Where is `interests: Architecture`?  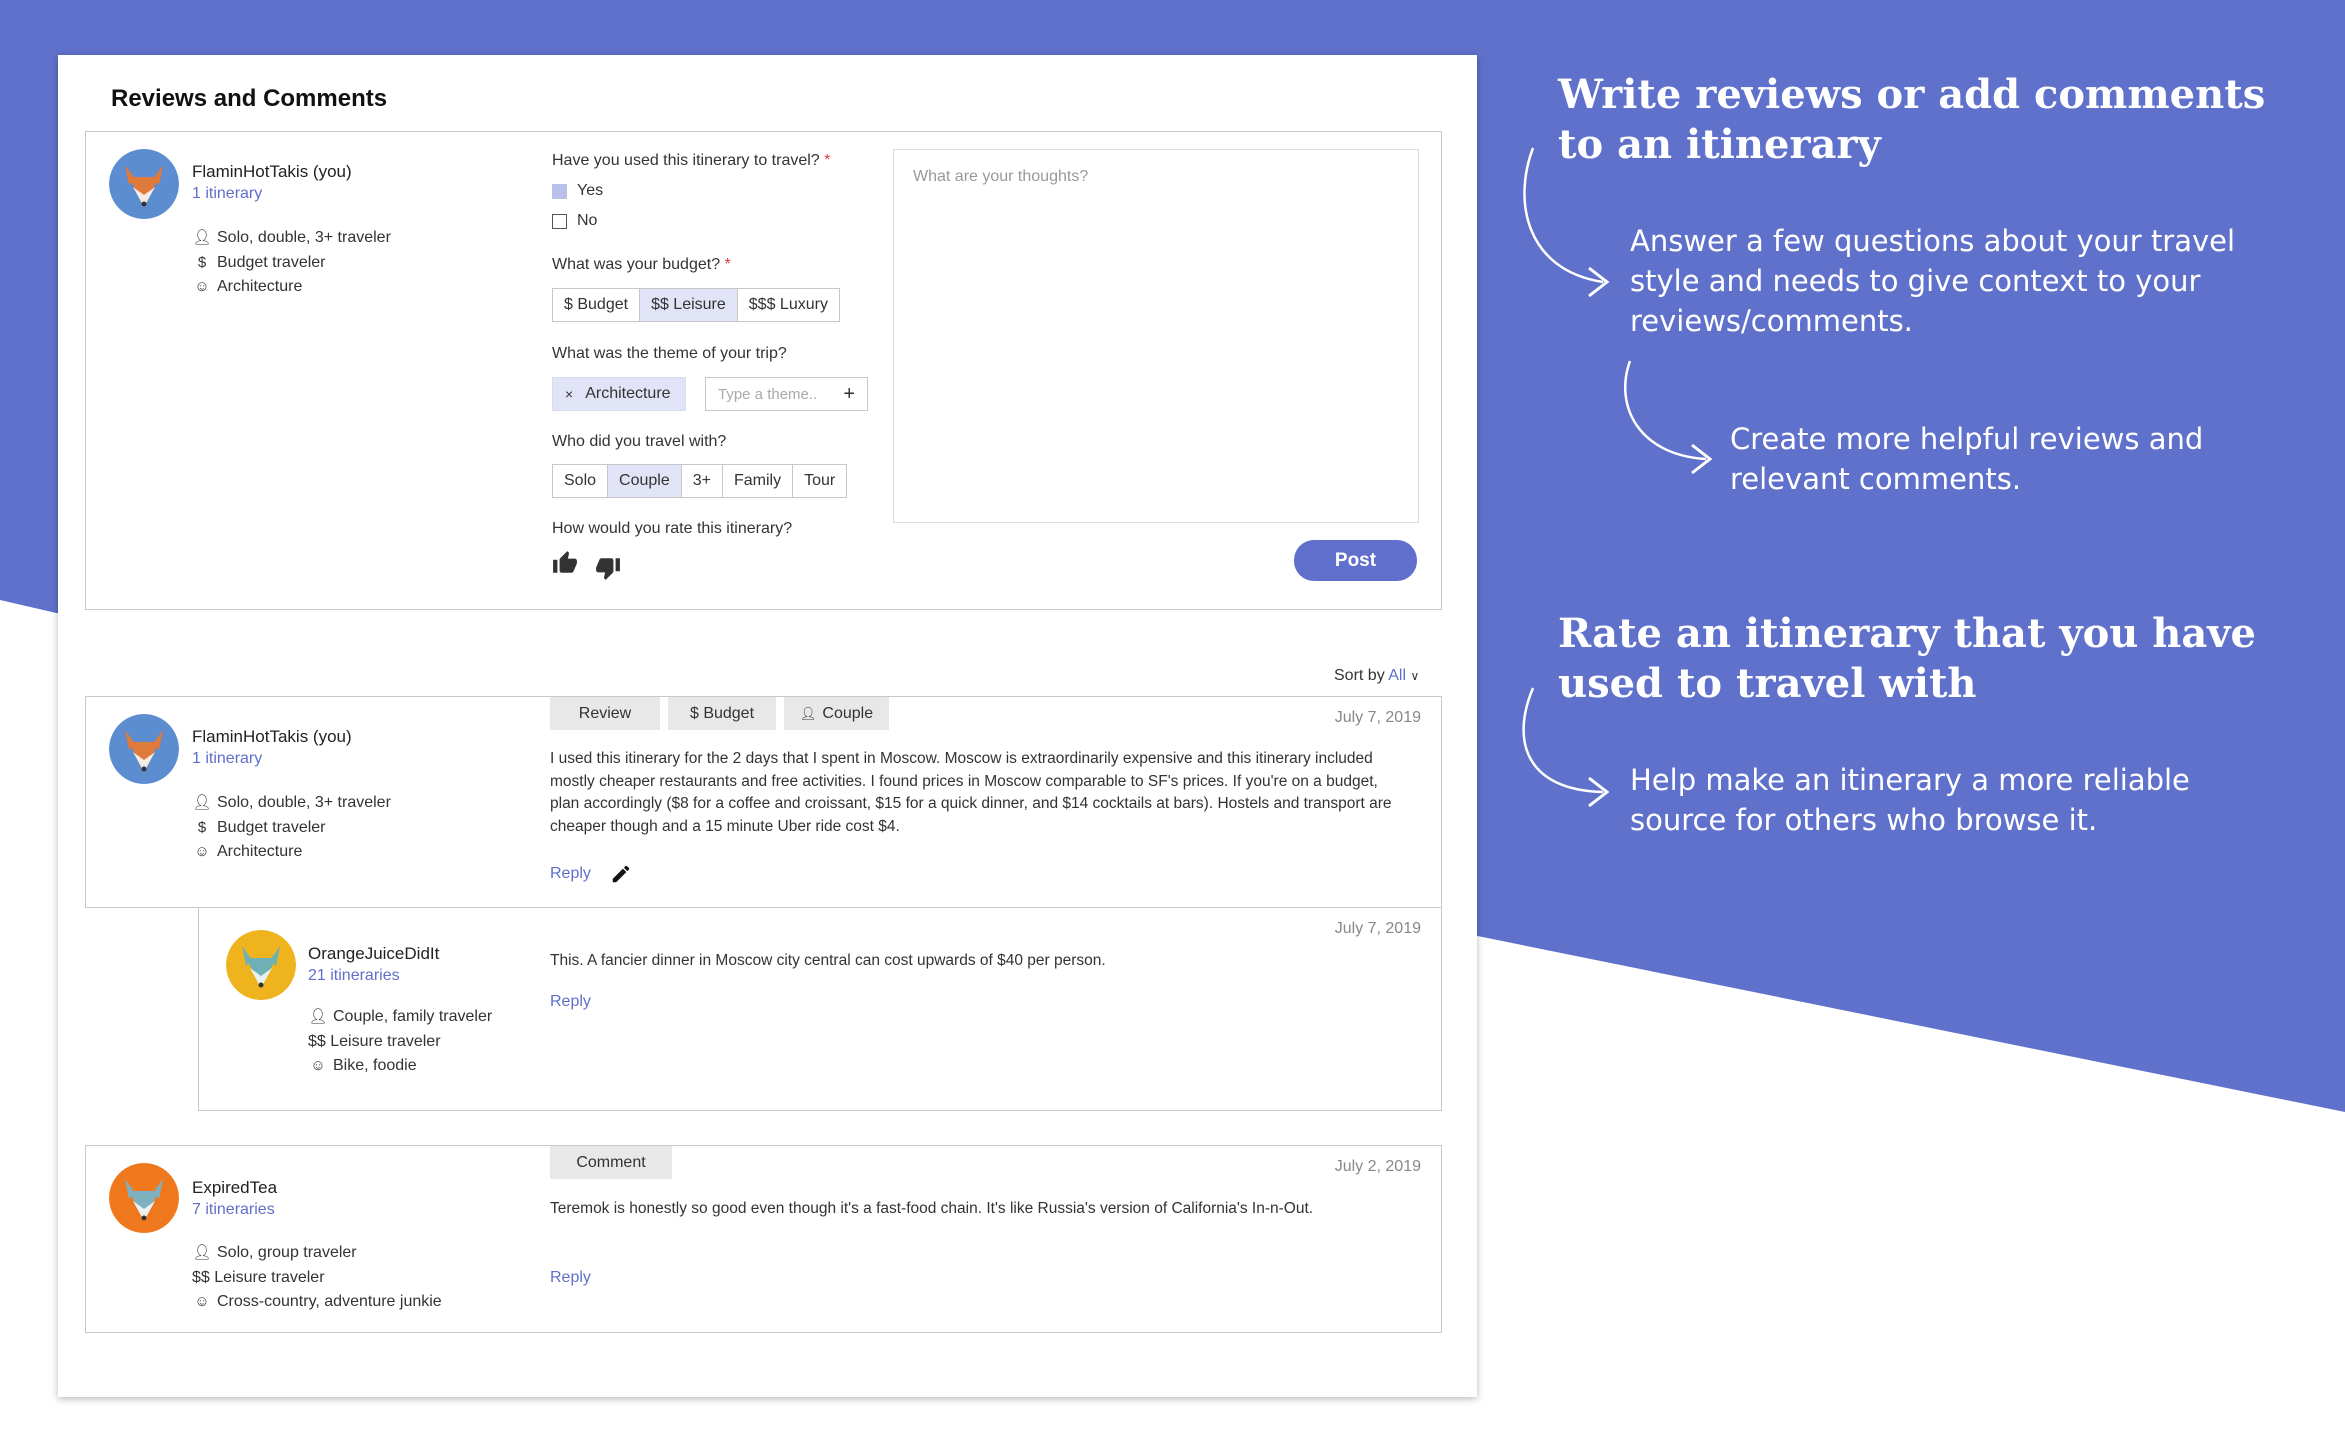 interests: Architecture is located at coordinates (260, 286).